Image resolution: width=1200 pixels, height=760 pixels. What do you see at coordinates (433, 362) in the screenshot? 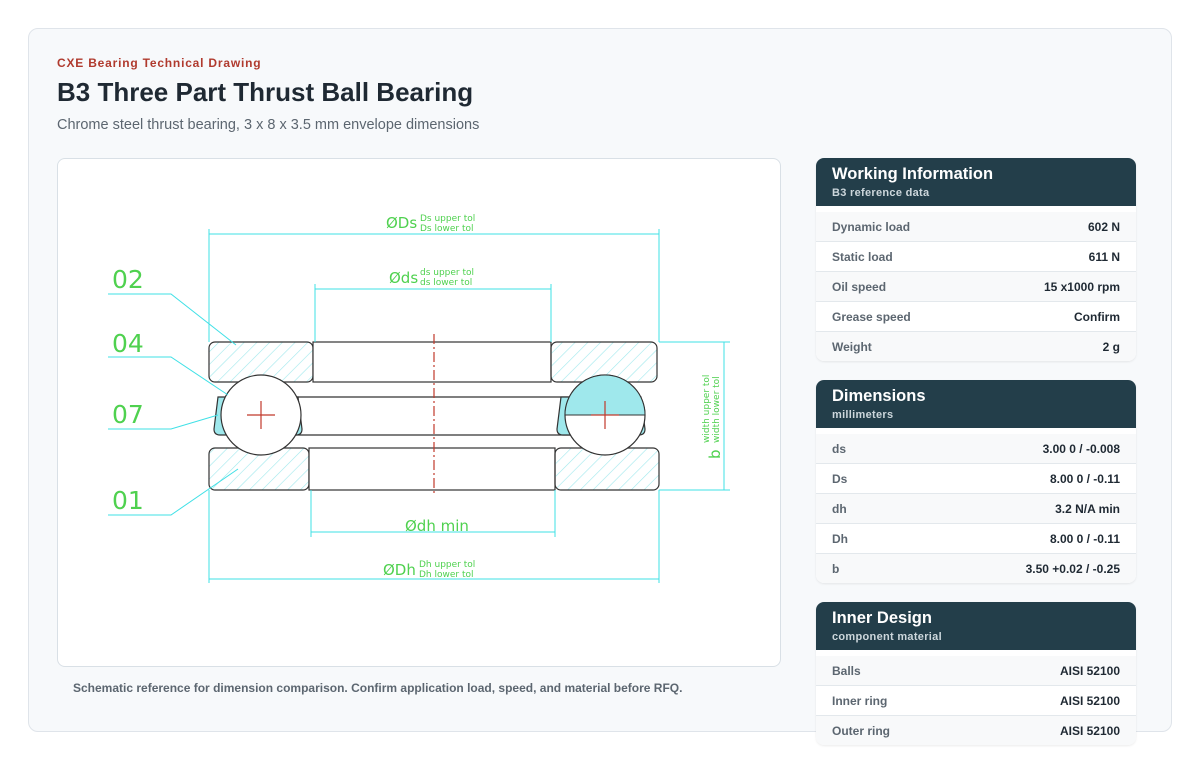
I see `top-washer` at bounding box center [433, 362].